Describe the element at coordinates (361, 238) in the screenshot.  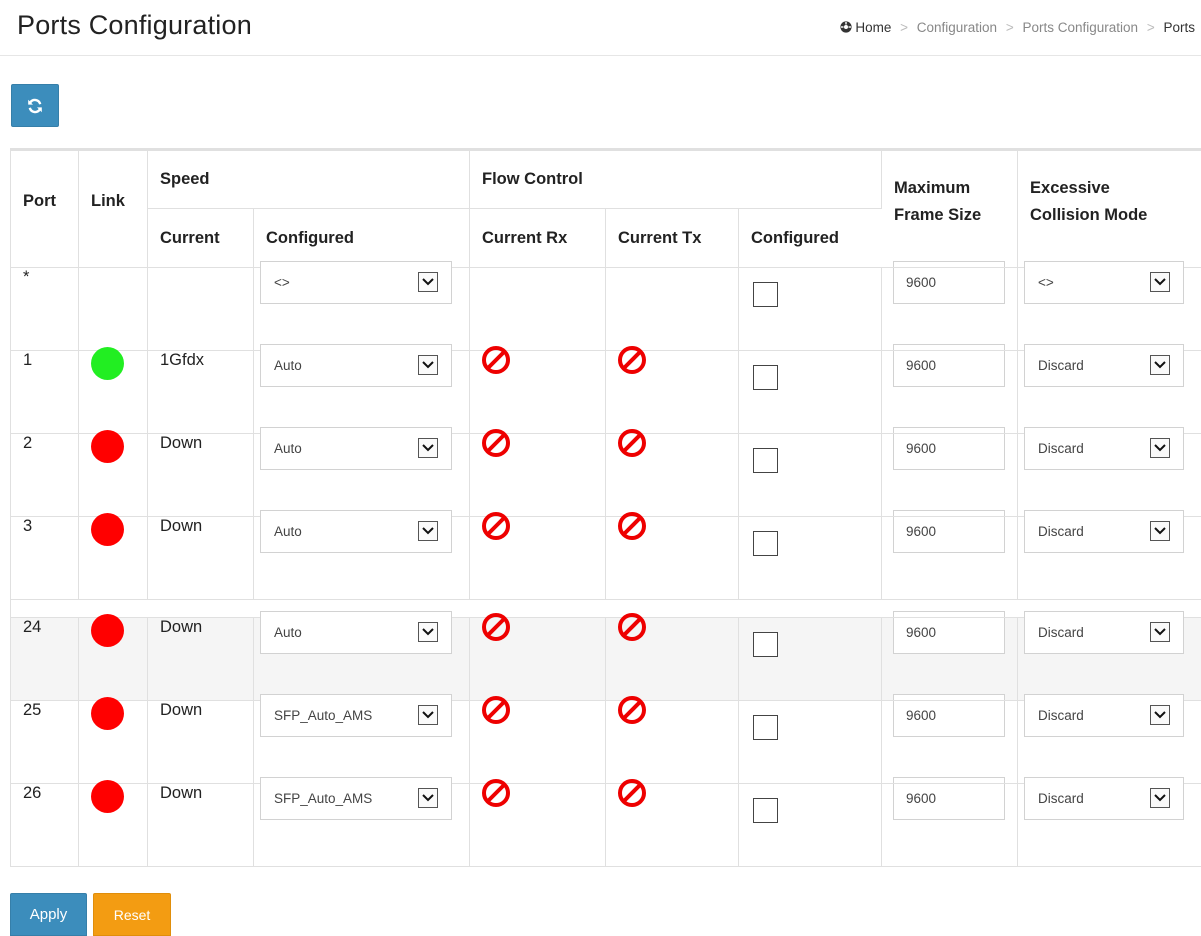
I see `header-speed-configured: Configured` at that location.